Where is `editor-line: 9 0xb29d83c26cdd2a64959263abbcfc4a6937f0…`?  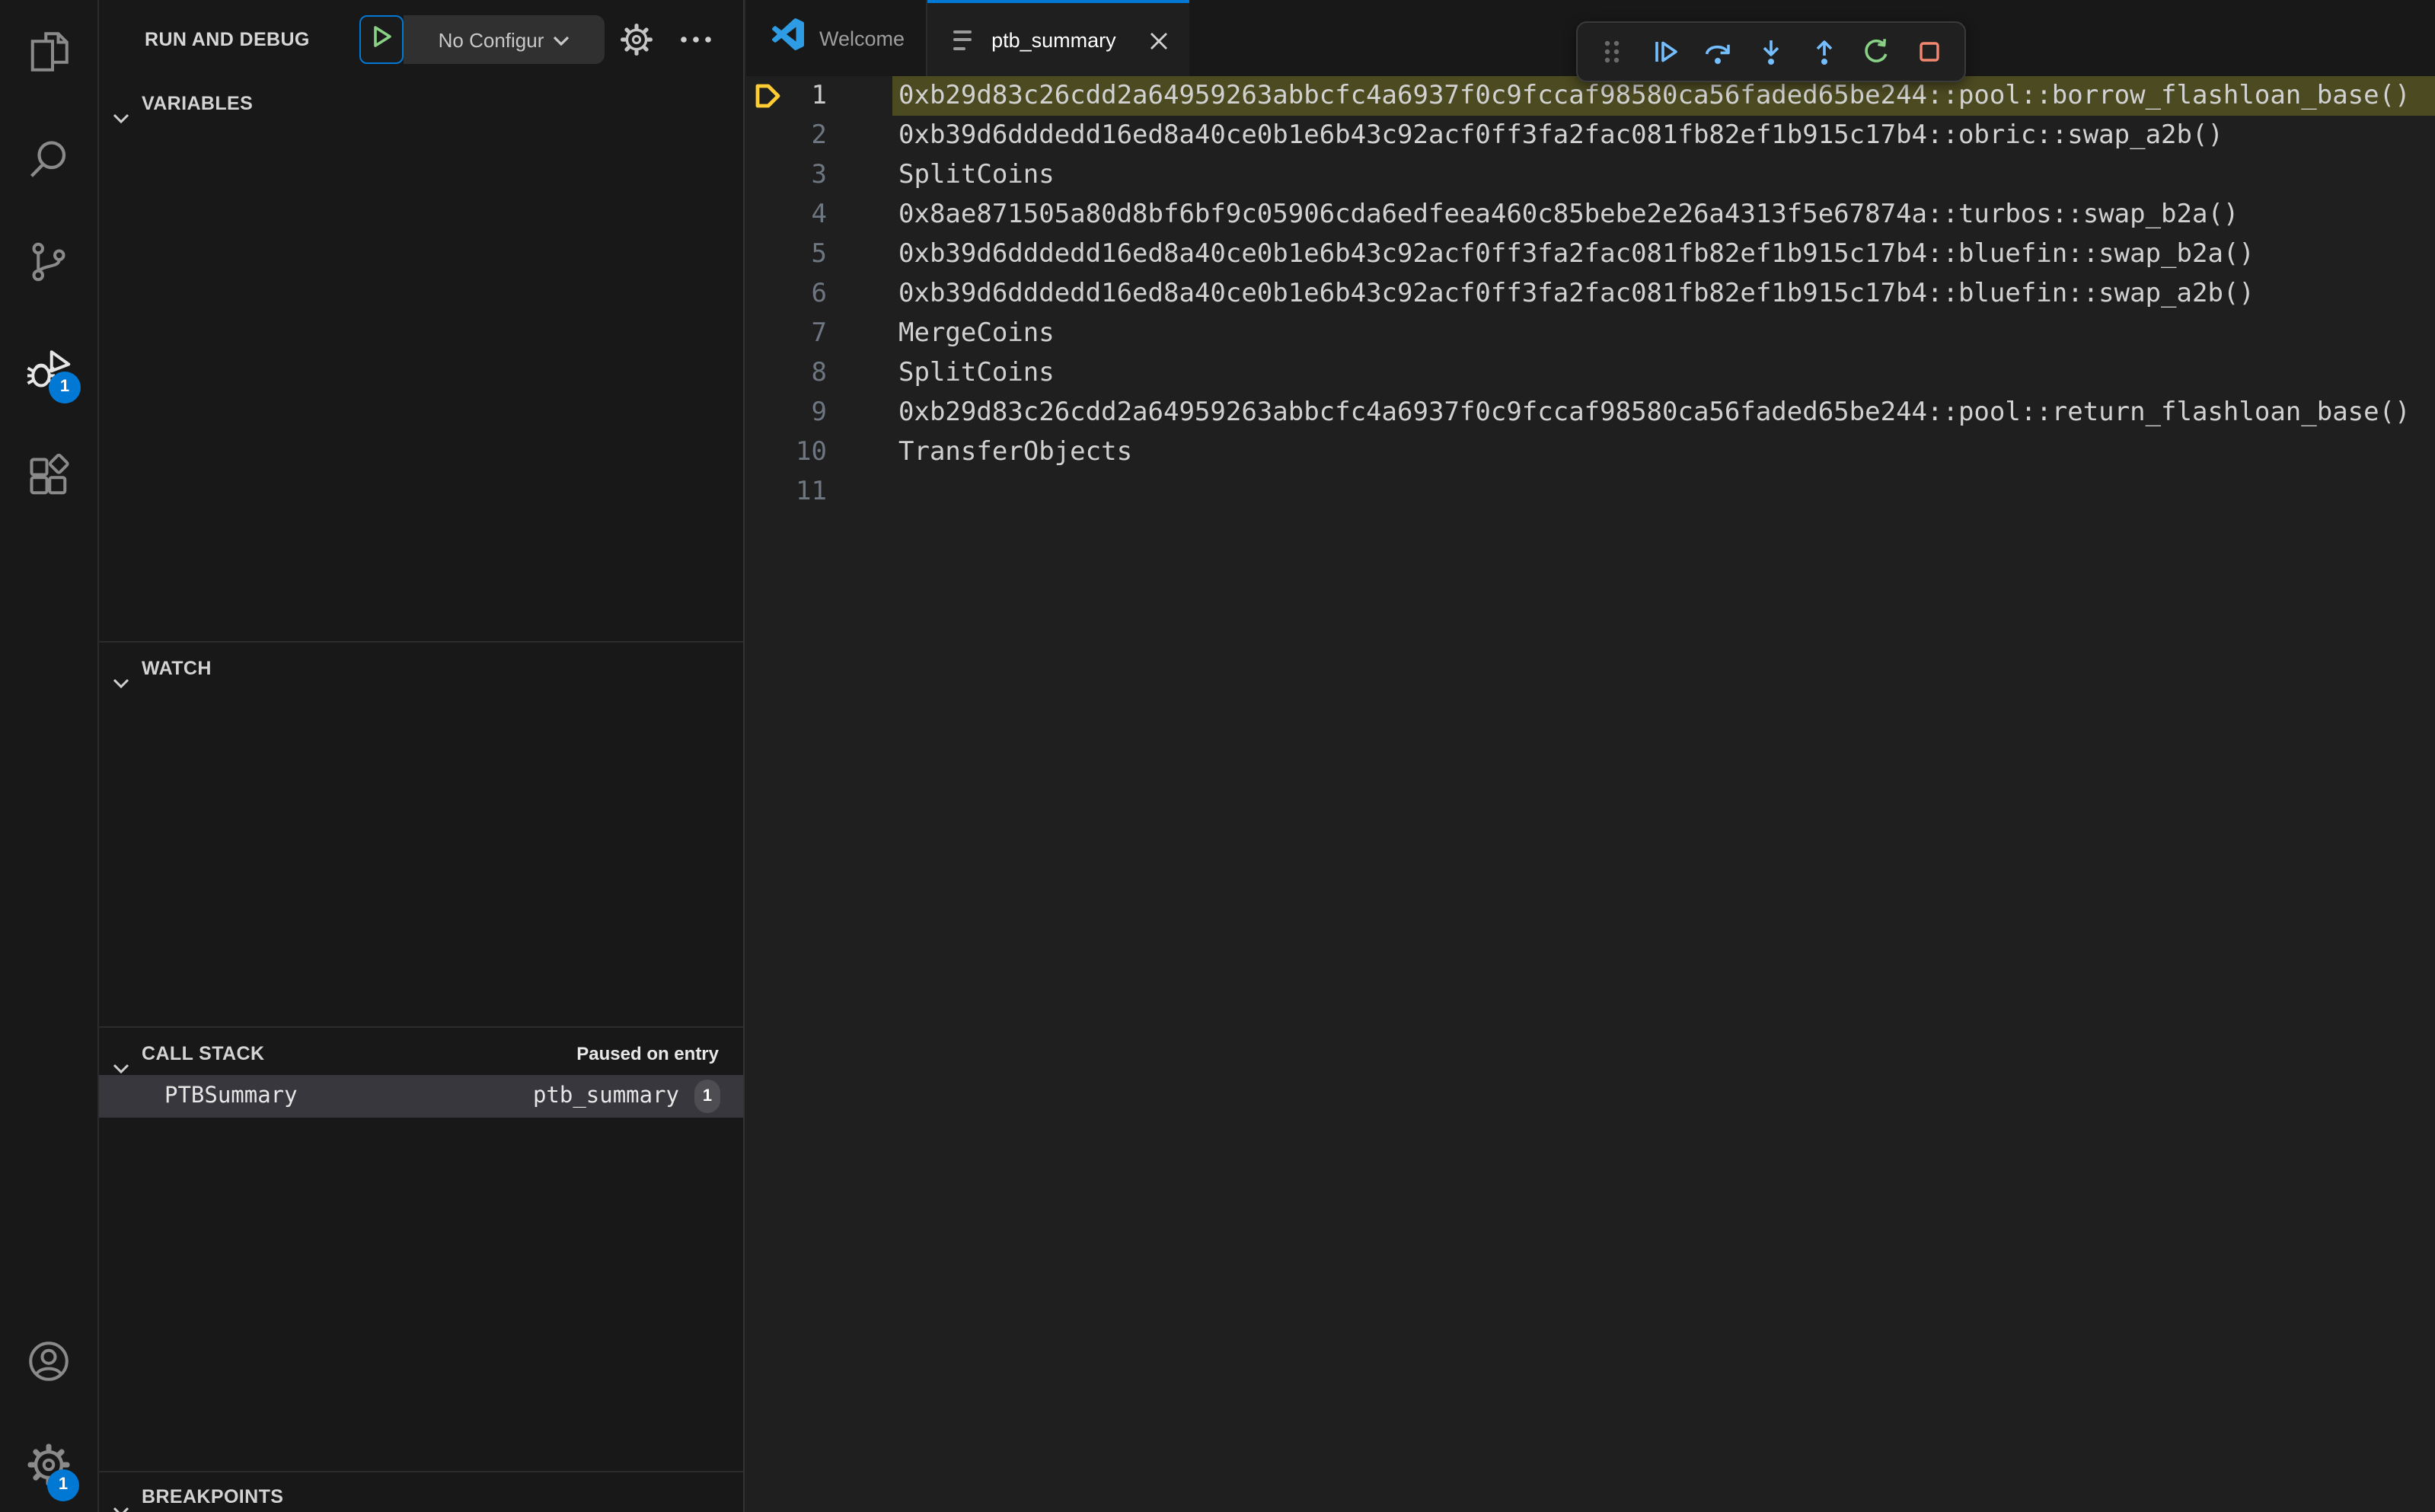
editor-line: 9 0xb29d83c26cdd2a64959263abbcfc4a6937f0… is located at coordinates (1590, 412).